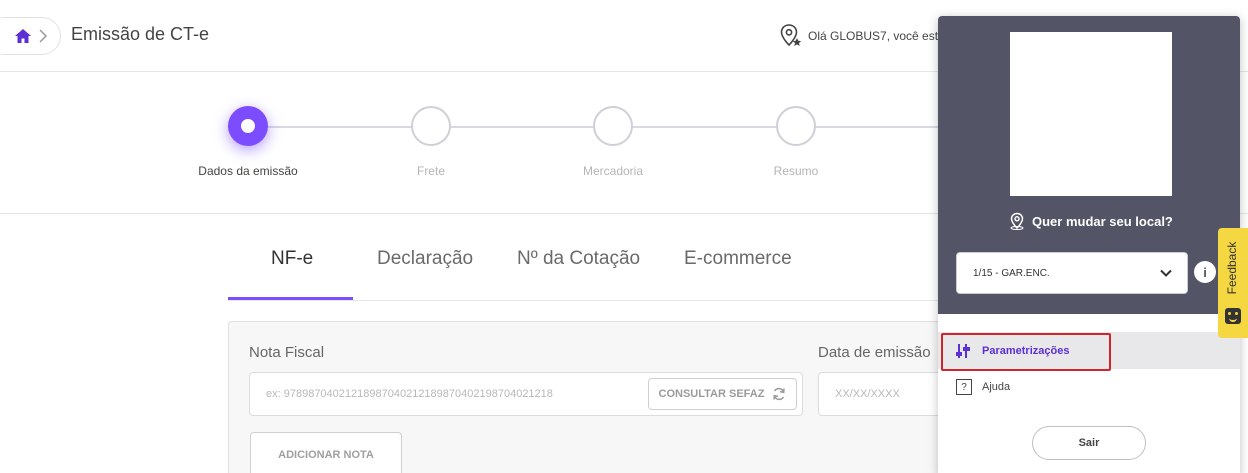 The height and width of the screenshot is (473, 1248). I want to click on step-resumo: Resumo, so click(796, 142).